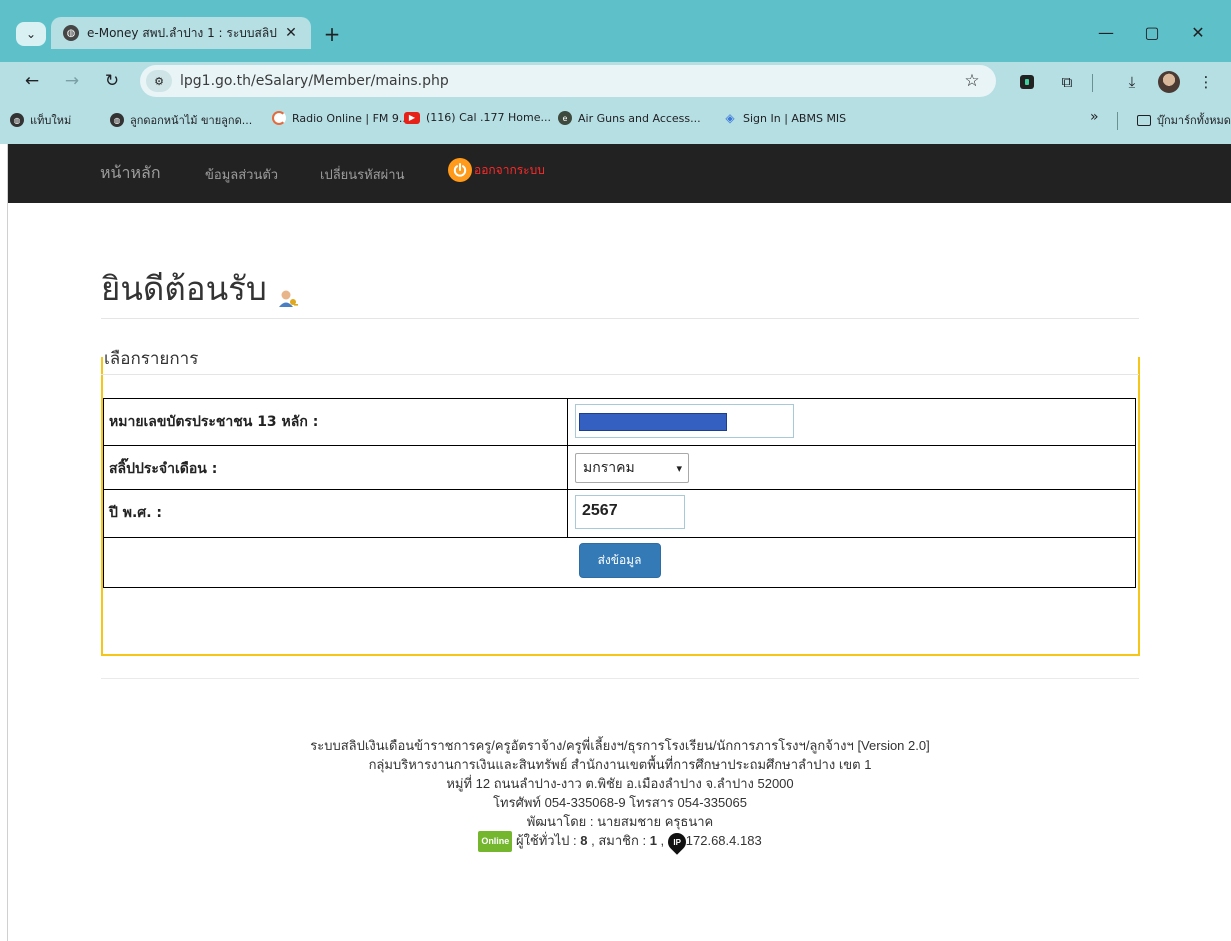 Image resolution: width=1231 pixels, height=941 pixels. What do you see at coordinates (1198, 32) in the screenshot?
I see `window-close-icon: ✕` at bounding box center [1198, 32].